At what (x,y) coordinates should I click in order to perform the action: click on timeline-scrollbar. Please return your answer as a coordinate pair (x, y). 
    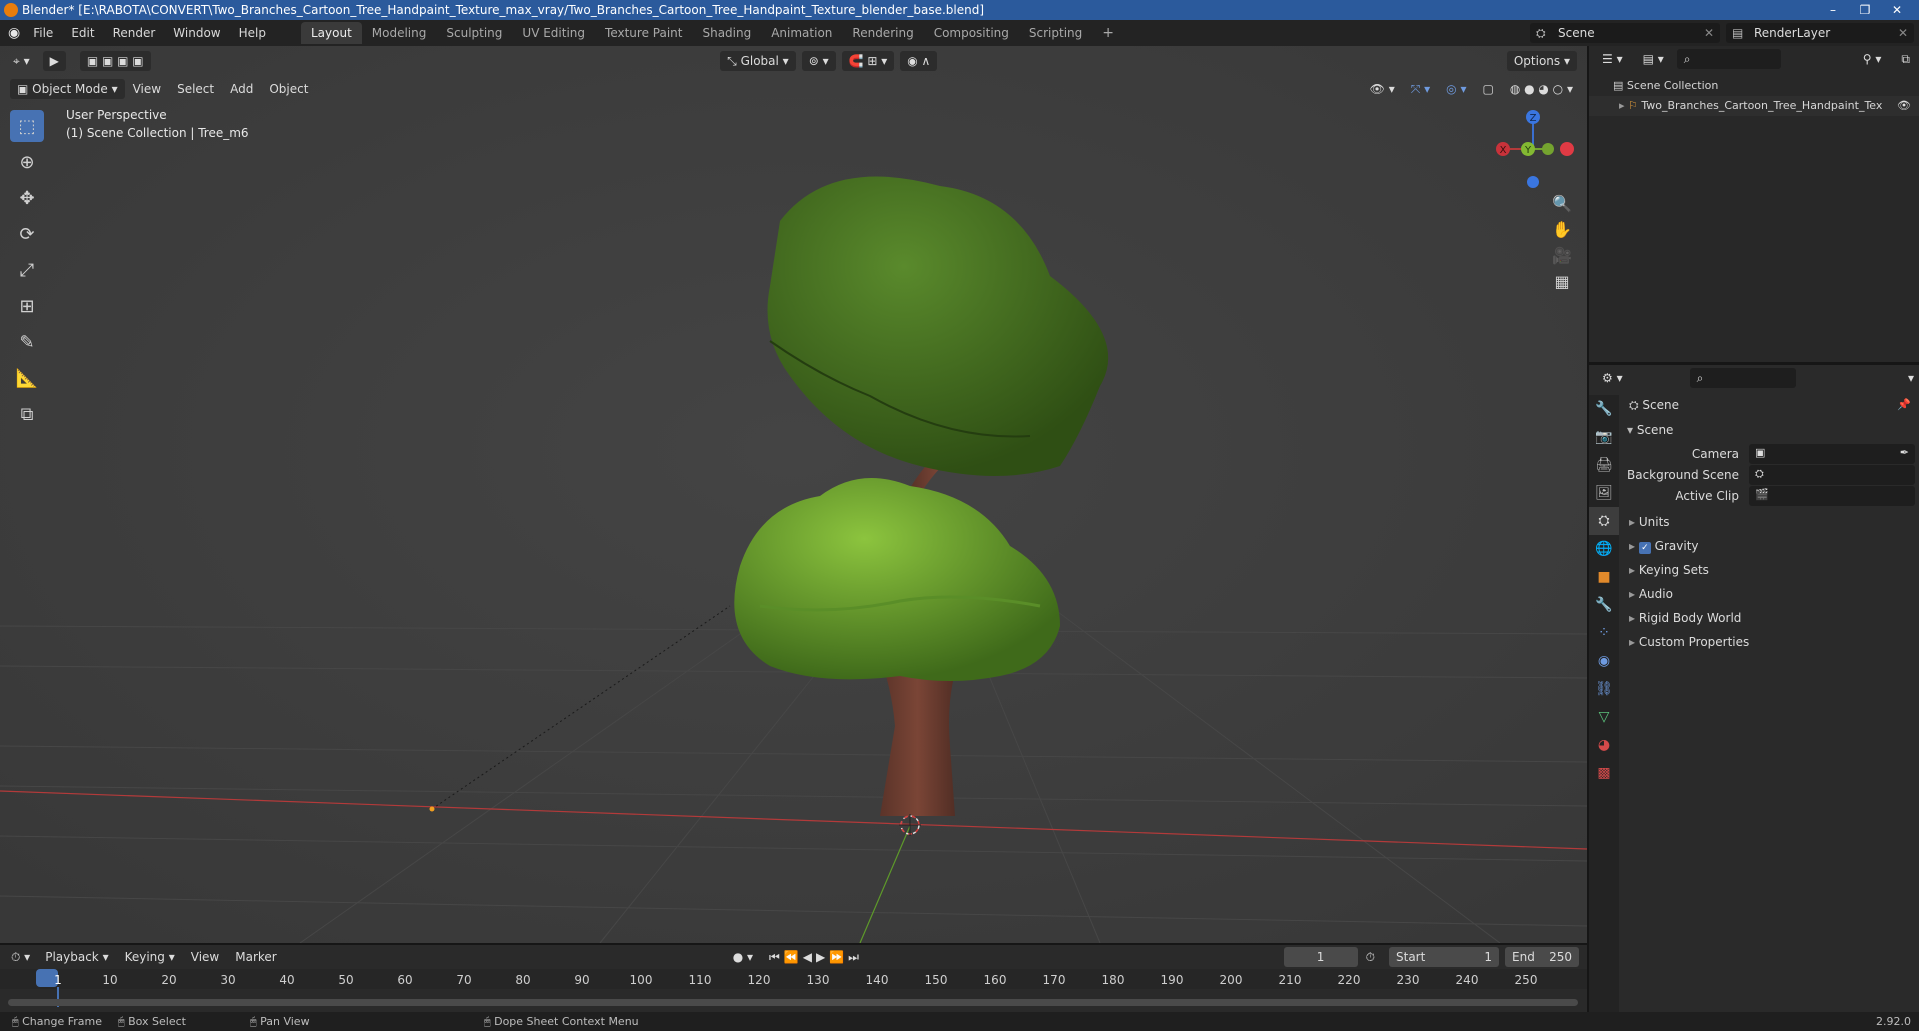
    Looking at the image, I should click on (793, 1002).